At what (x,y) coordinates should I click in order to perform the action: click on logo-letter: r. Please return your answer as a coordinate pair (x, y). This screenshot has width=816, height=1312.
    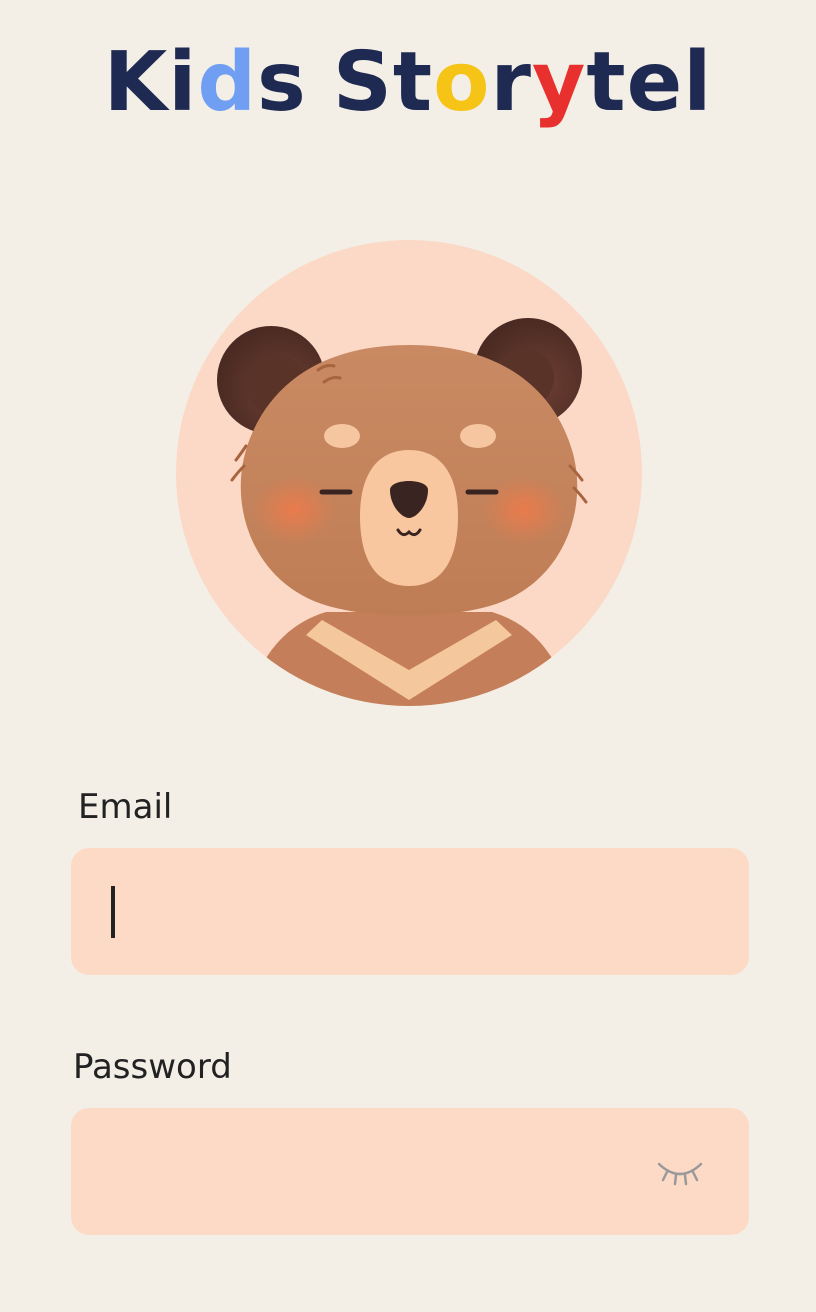
    Looking at the image, I should click on (511, 82).